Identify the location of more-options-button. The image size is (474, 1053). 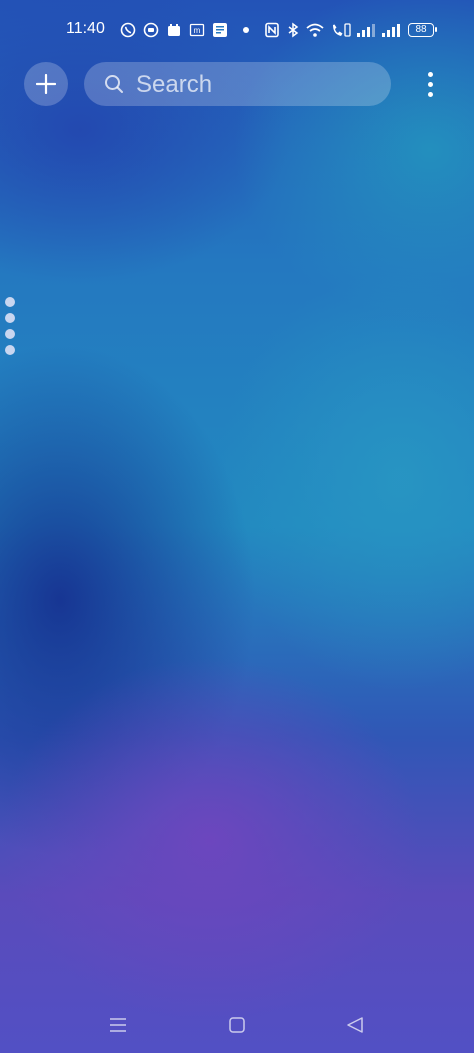
(430, 84).